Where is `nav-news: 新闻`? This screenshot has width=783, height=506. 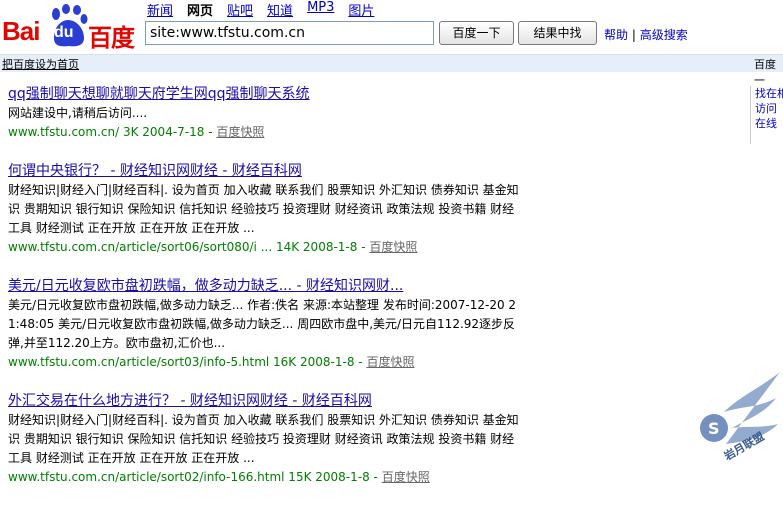 nav-news: 新闻 is located at coordinates (160, 9).